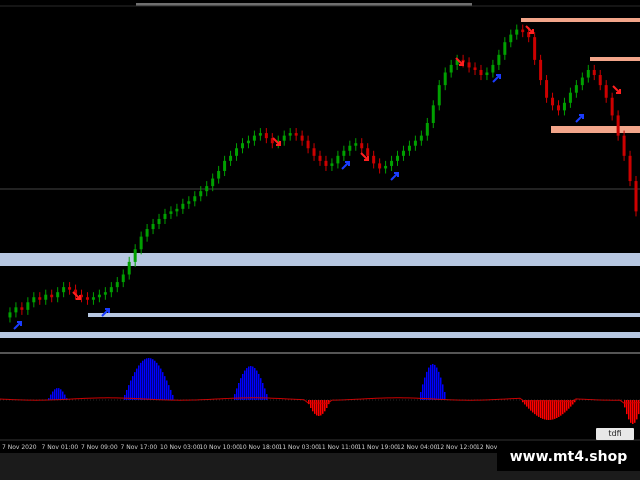 The width and height of the screenshot is (640, 480). Describe the element at coordinates (378, 447) in the screenshot. I see `x-axis-tick-label: 11 Nov 19:00` at that location.